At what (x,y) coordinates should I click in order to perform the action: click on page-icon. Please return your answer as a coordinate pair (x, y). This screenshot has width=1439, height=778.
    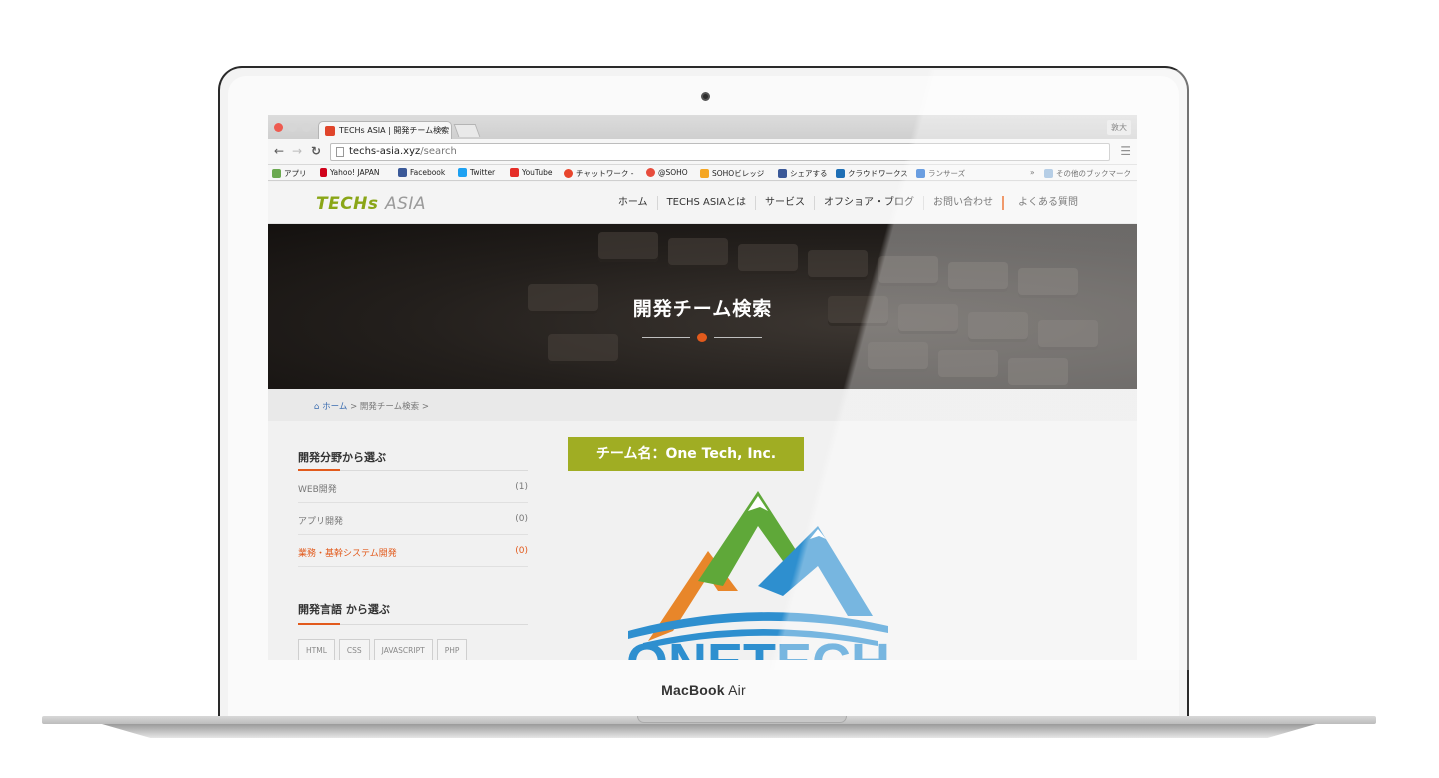
    Looking at the image, I should click on (340, 152).